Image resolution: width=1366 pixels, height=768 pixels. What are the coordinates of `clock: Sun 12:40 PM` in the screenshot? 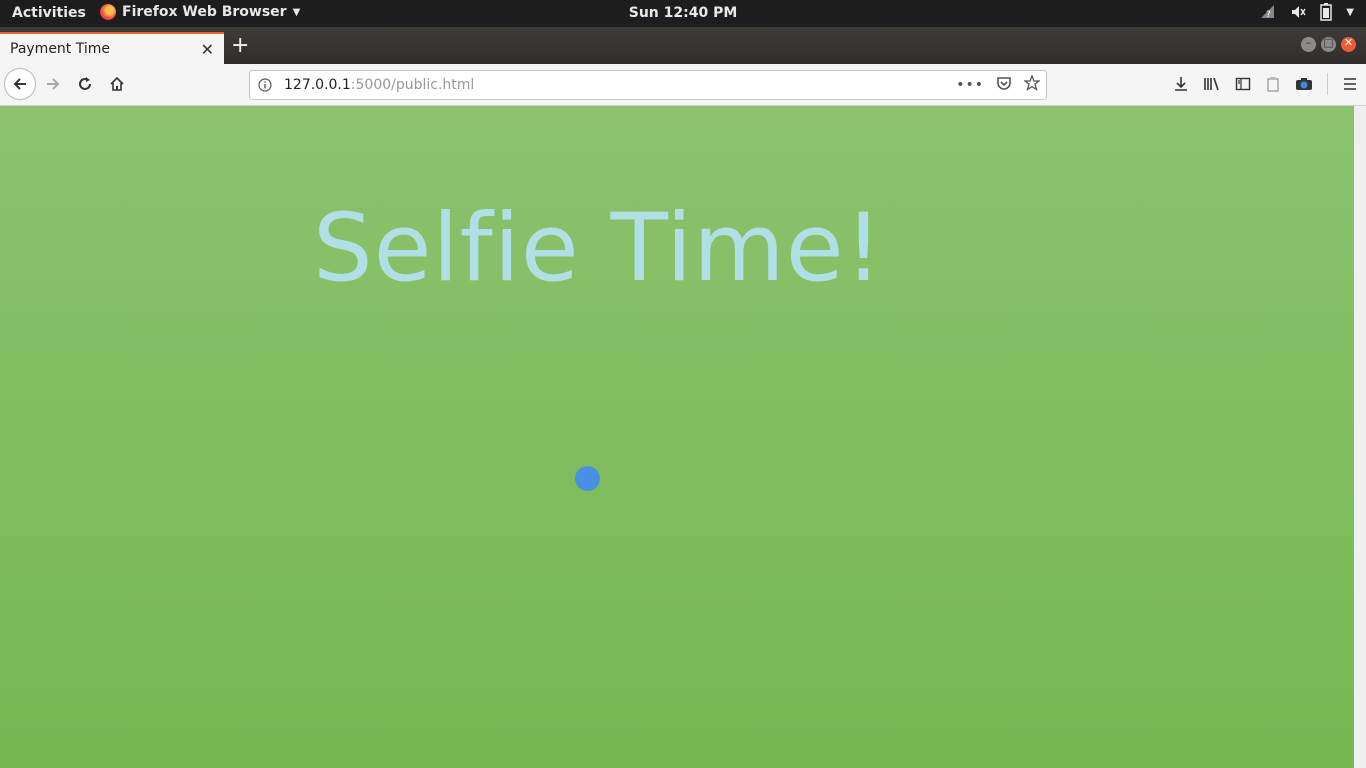 It's located at (683, 13).